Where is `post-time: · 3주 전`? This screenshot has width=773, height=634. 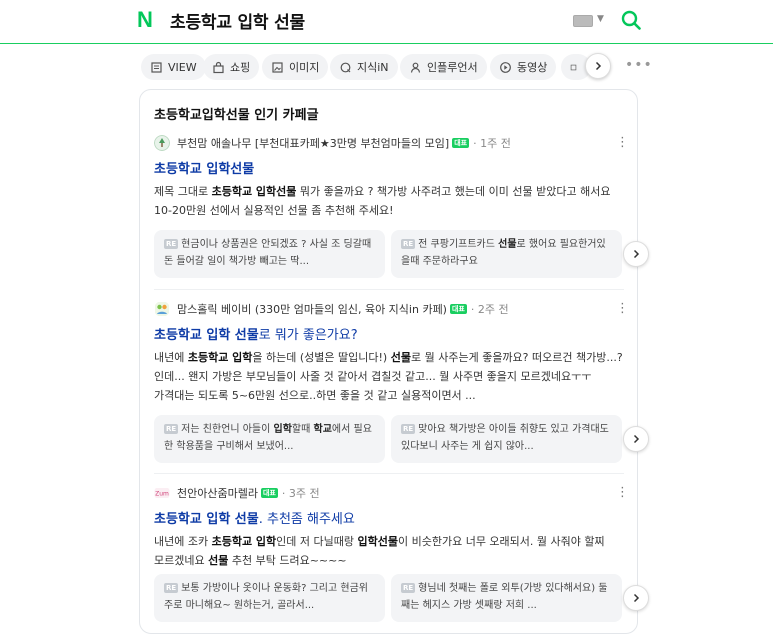 post-time: · 3주 전 is located at coordinates (300, 493).